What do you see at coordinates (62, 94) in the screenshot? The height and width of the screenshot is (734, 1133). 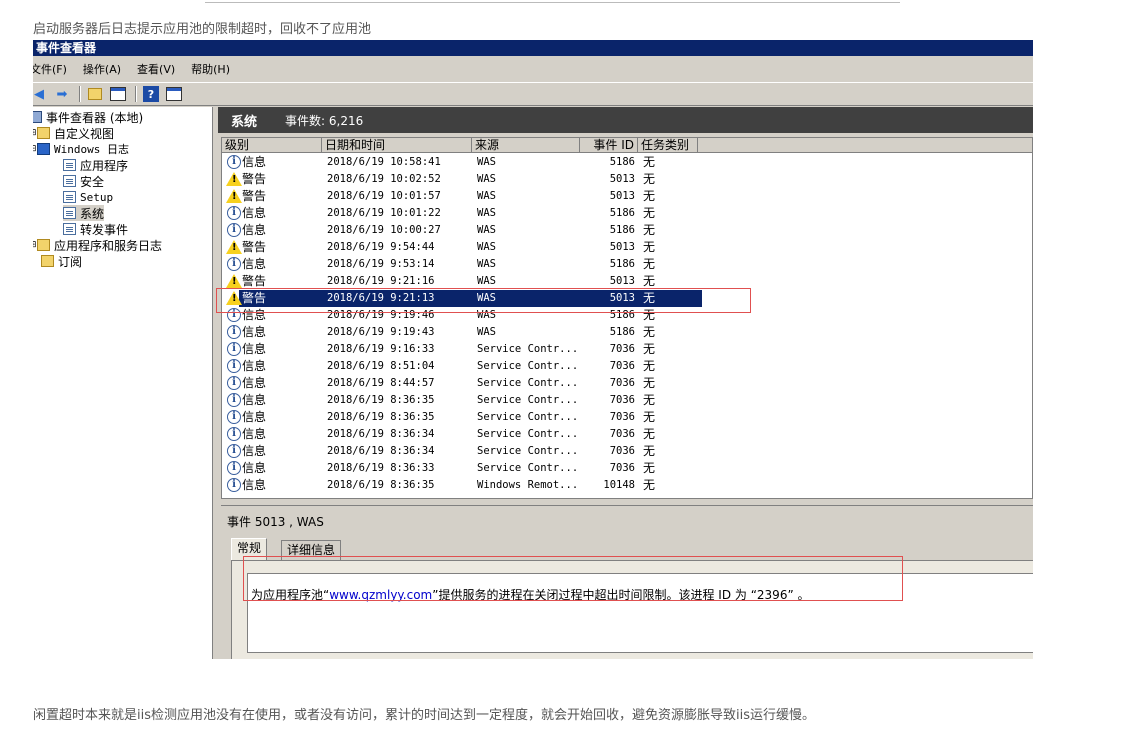 I see `forward-arrow-icon: ➡` at bounding box center [62, 94].